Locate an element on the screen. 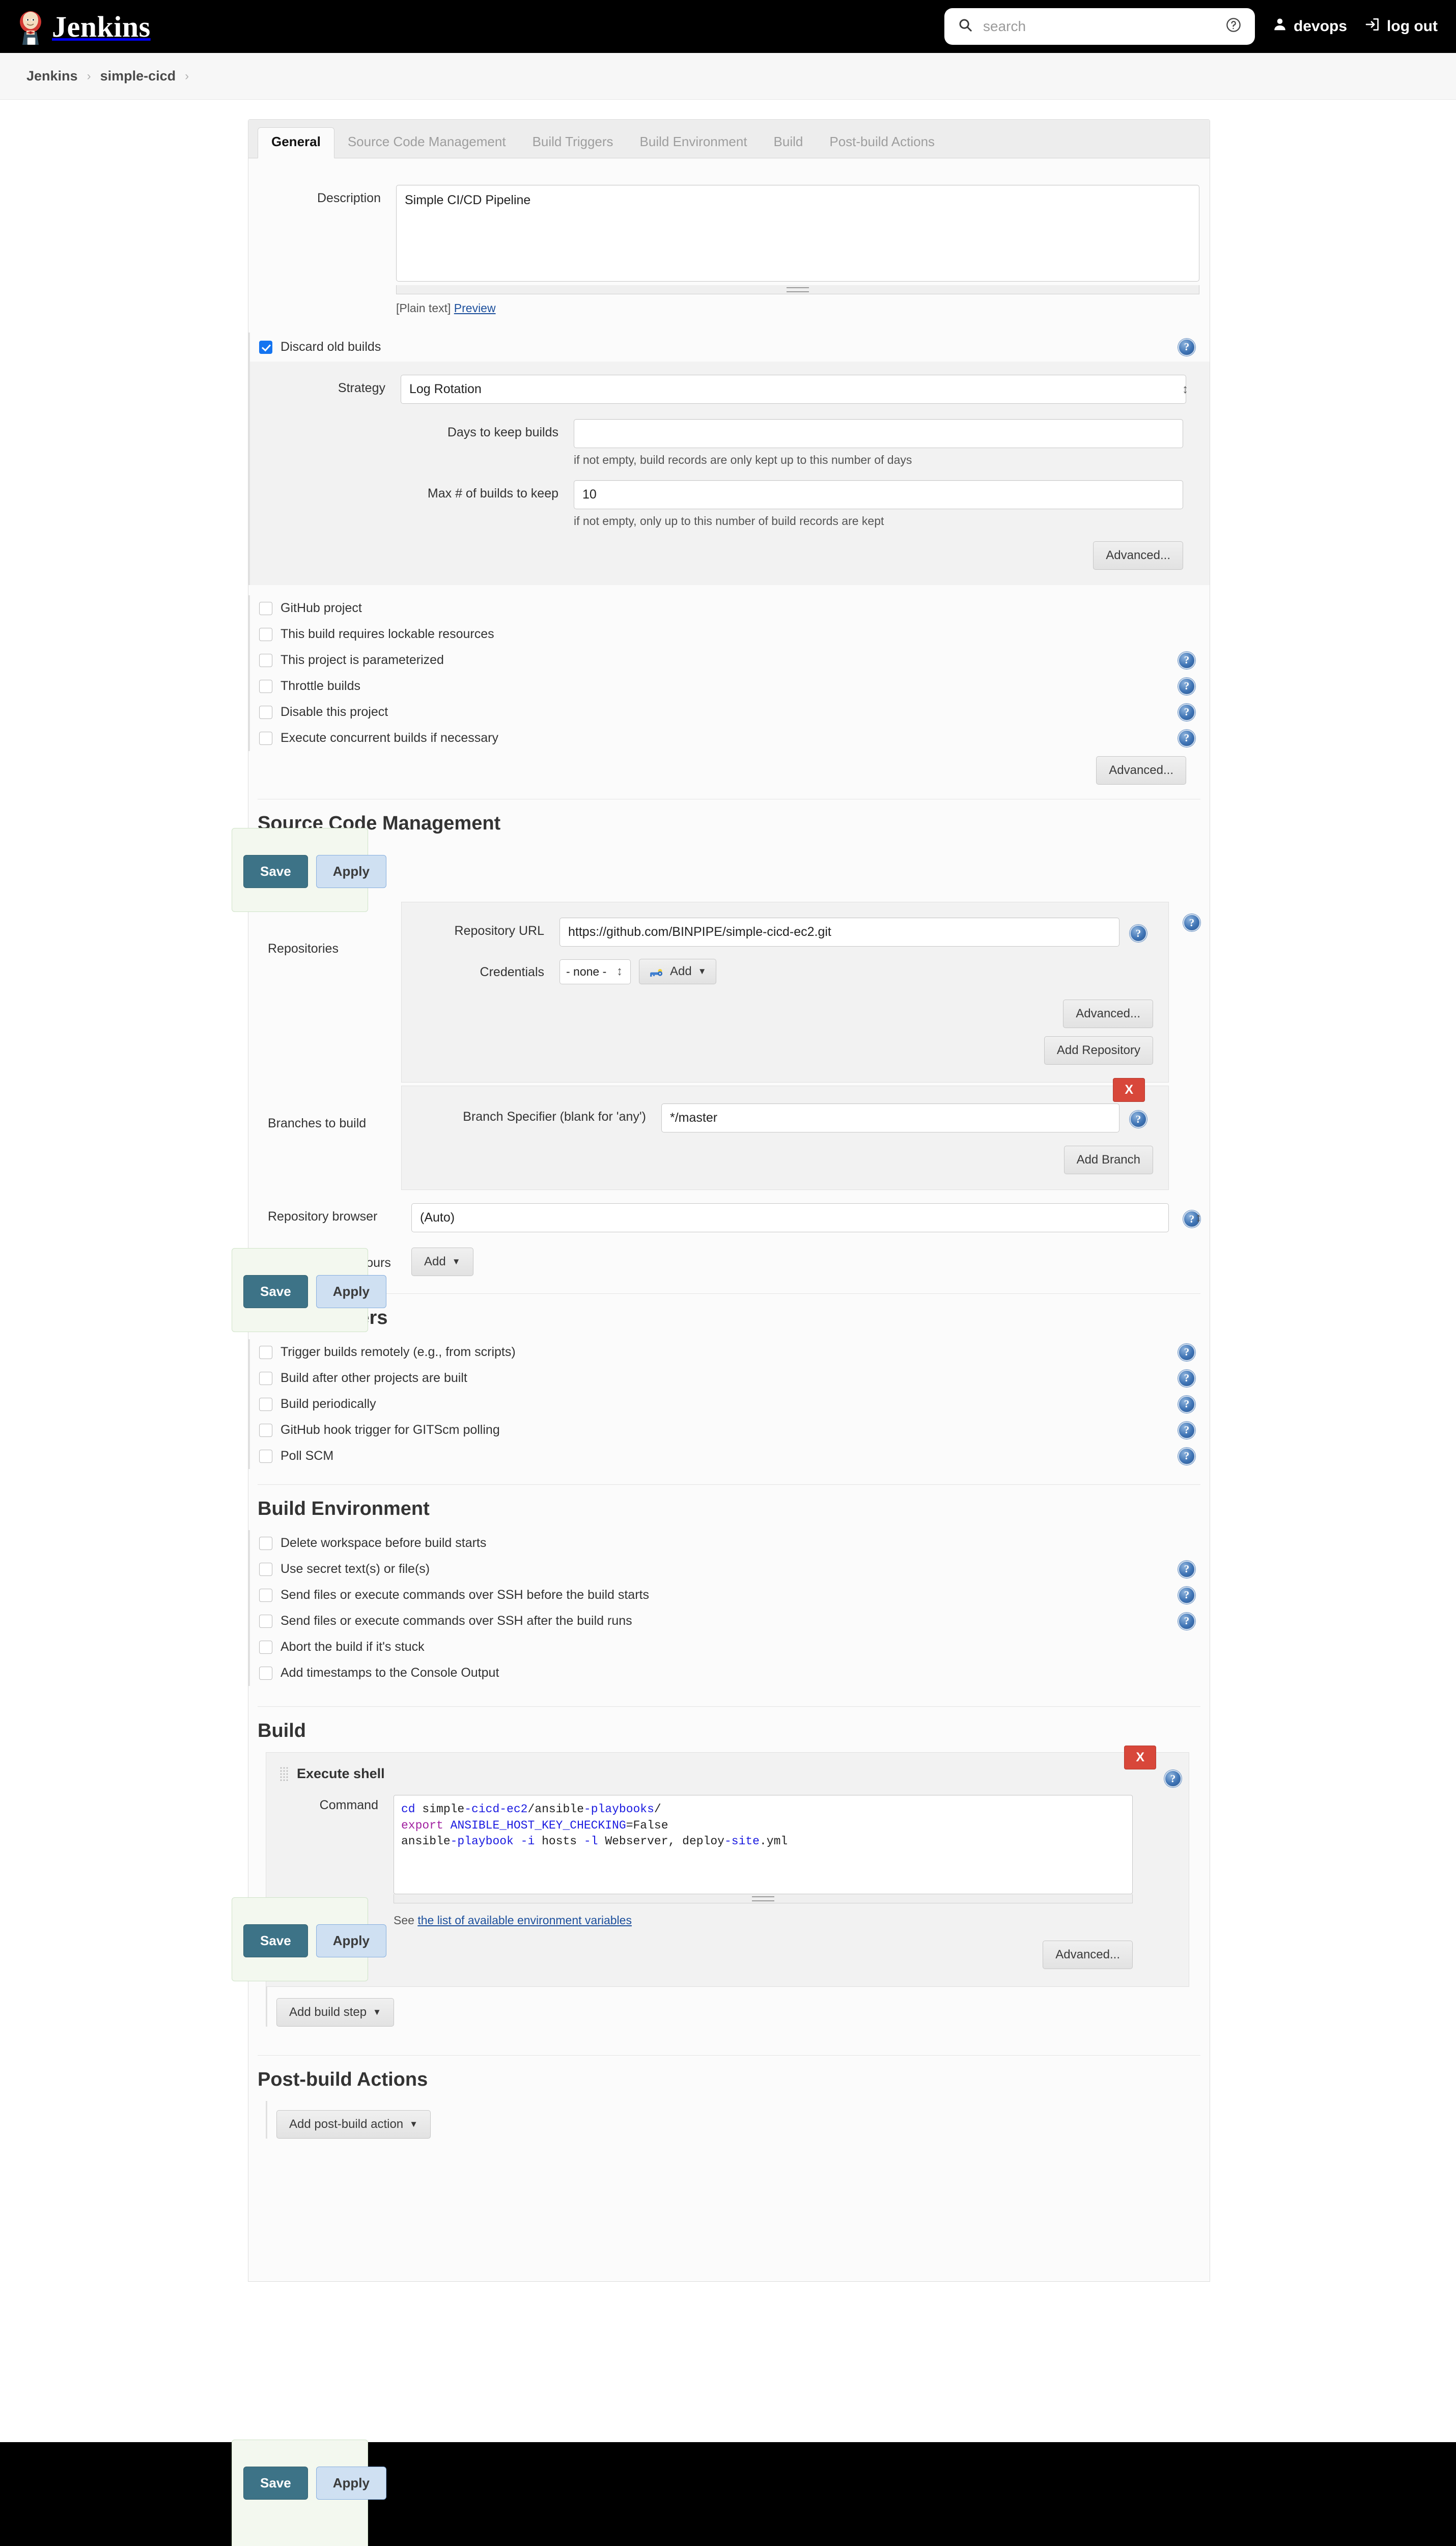 This screenshot has width=1456, height=2546. secret-text-help-icon: ? is located at coordinates (1186, 1569).